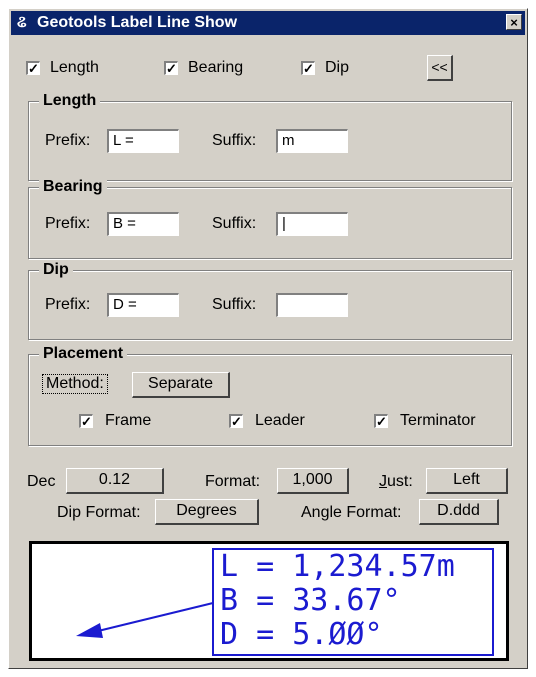 Image resolution: width=536 pixels, height=677 pixels. Describe the element at coordinates (337, 566) in the screenshot. I see `preview-line-length: L = 1,234.57m` at that location.